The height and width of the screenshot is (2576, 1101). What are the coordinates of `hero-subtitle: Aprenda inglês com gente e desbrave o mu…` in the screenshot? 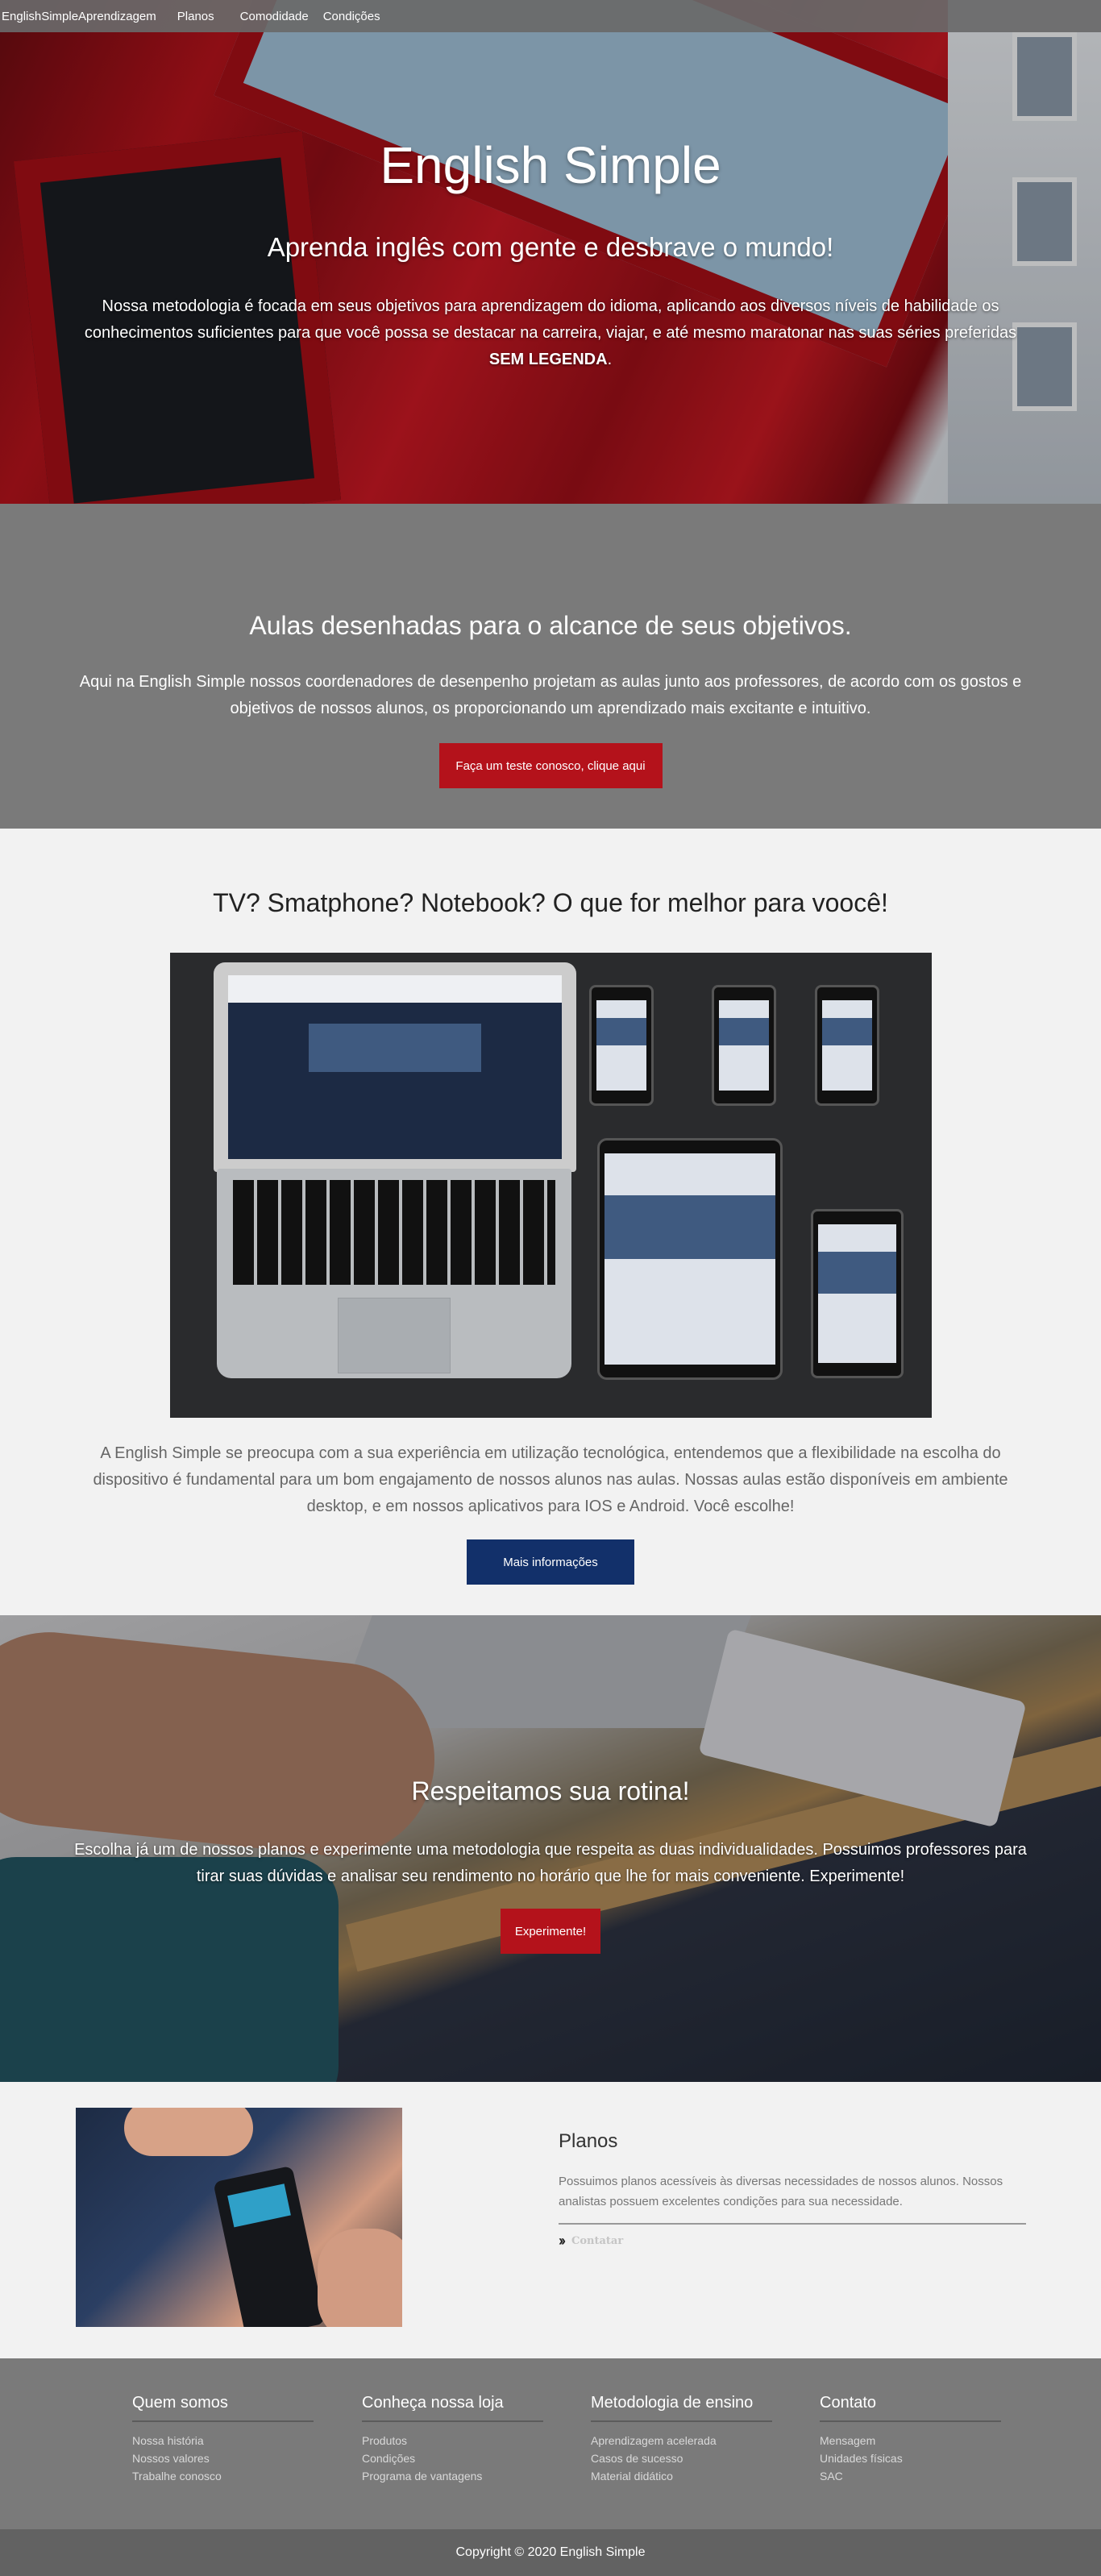 It's located at (550, 247).